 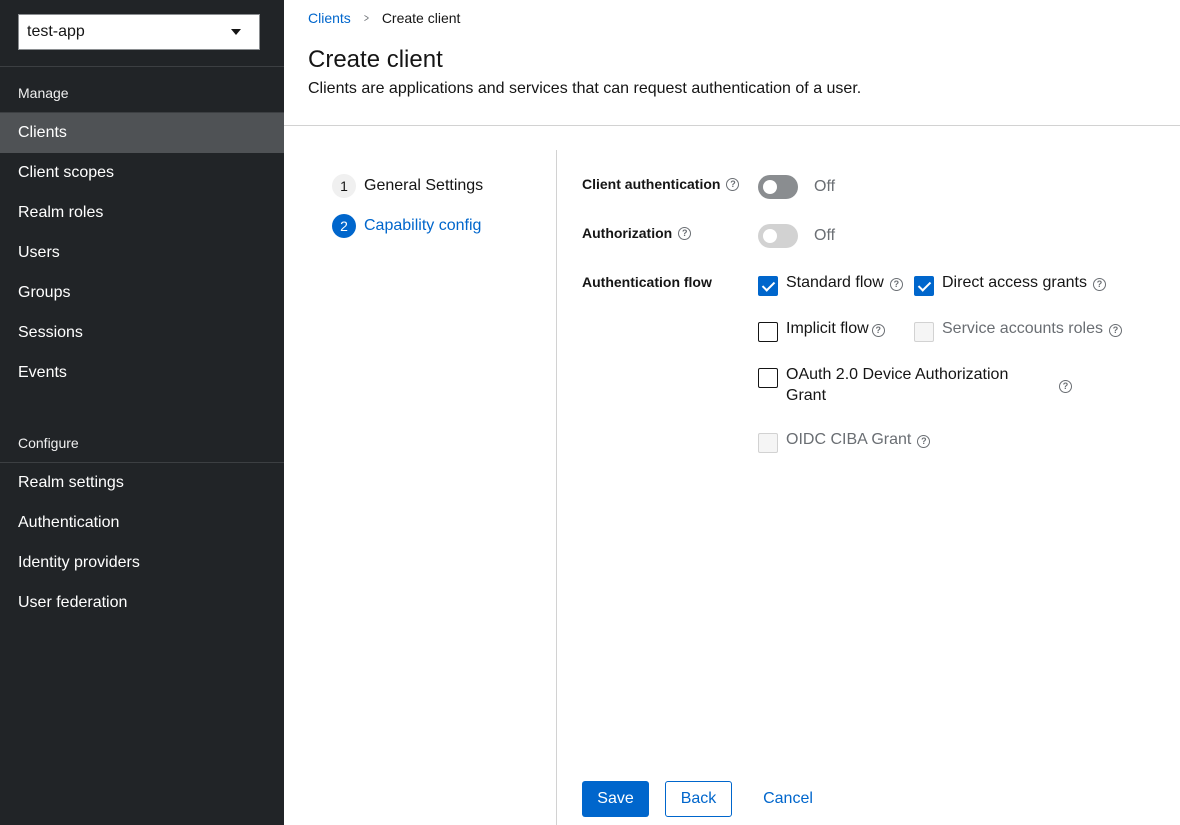 What do you see at coordinates (329, 18) in the screenshot?
I see `breadcrumb-clients-link: Clients` at bounding box center [329, 18].